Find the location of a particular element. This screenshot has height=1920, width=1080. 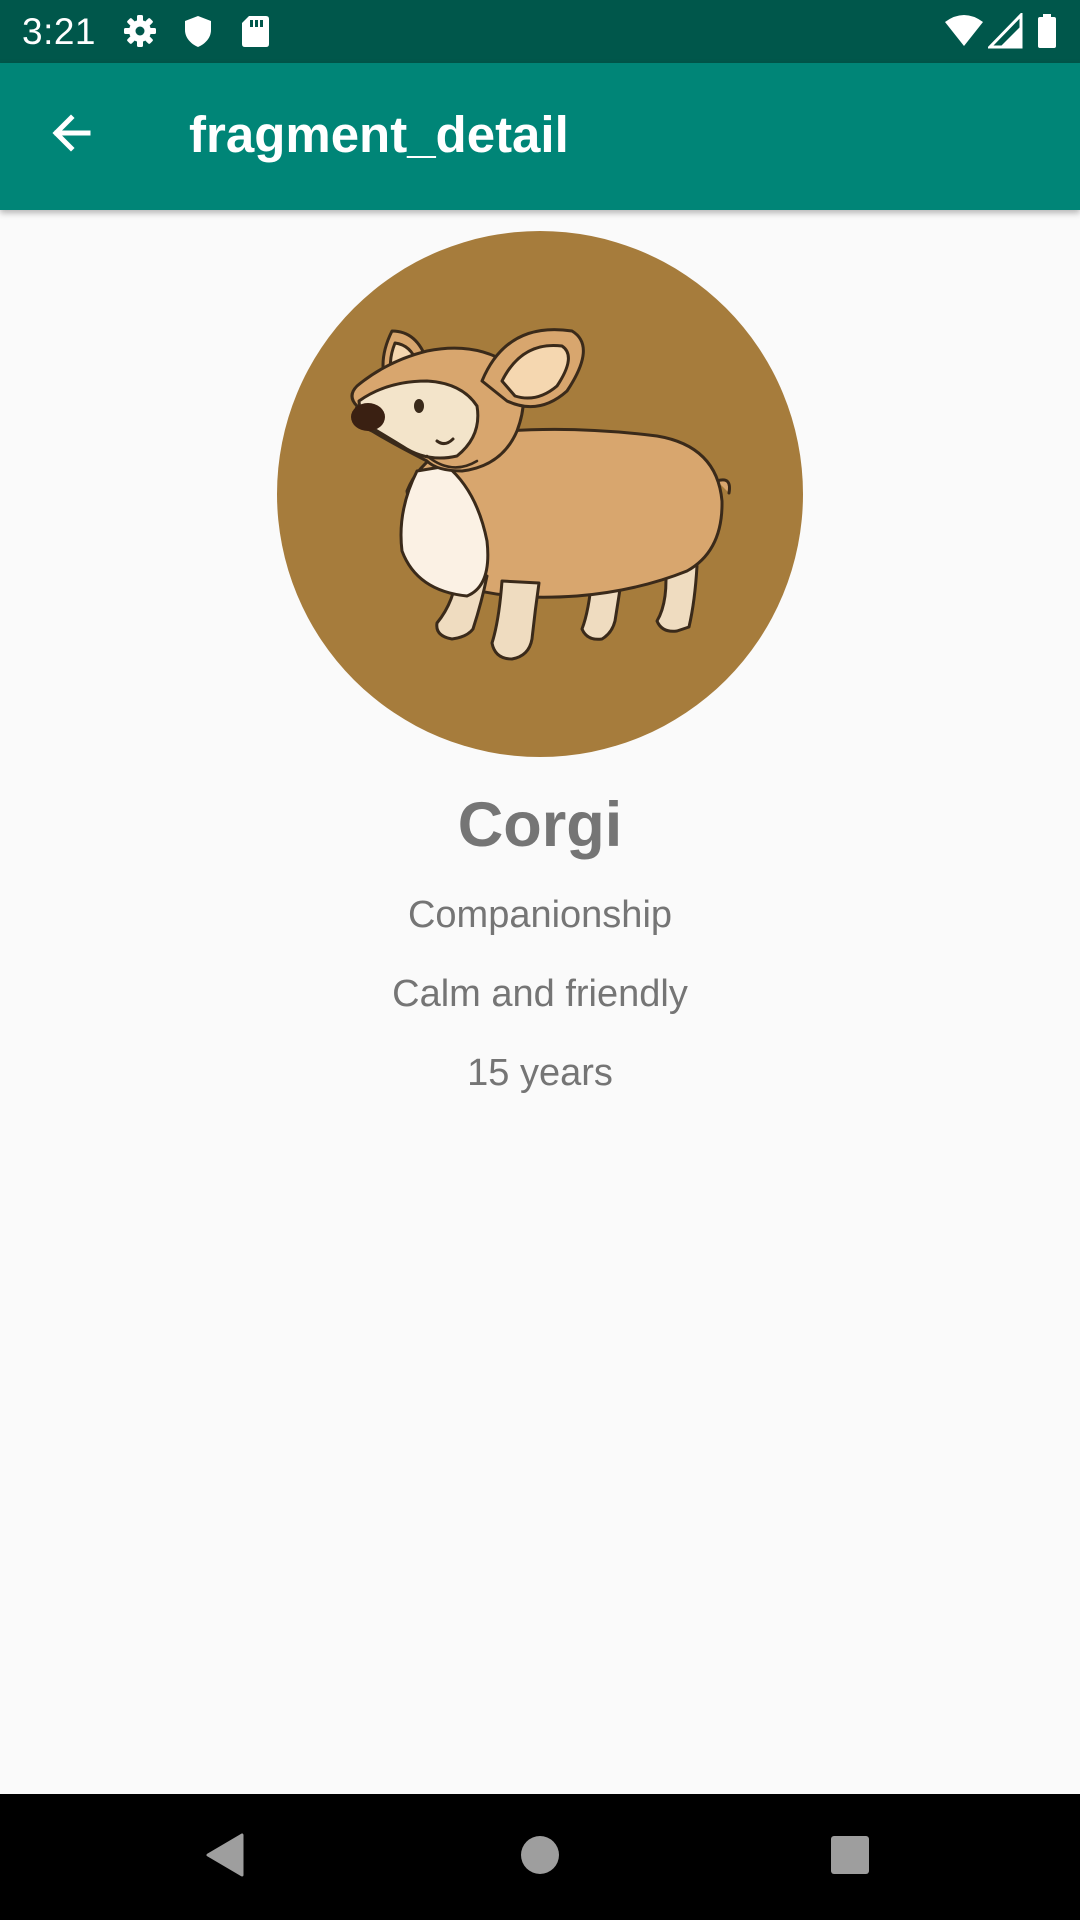

back-button is located at coordinates (72, 135).